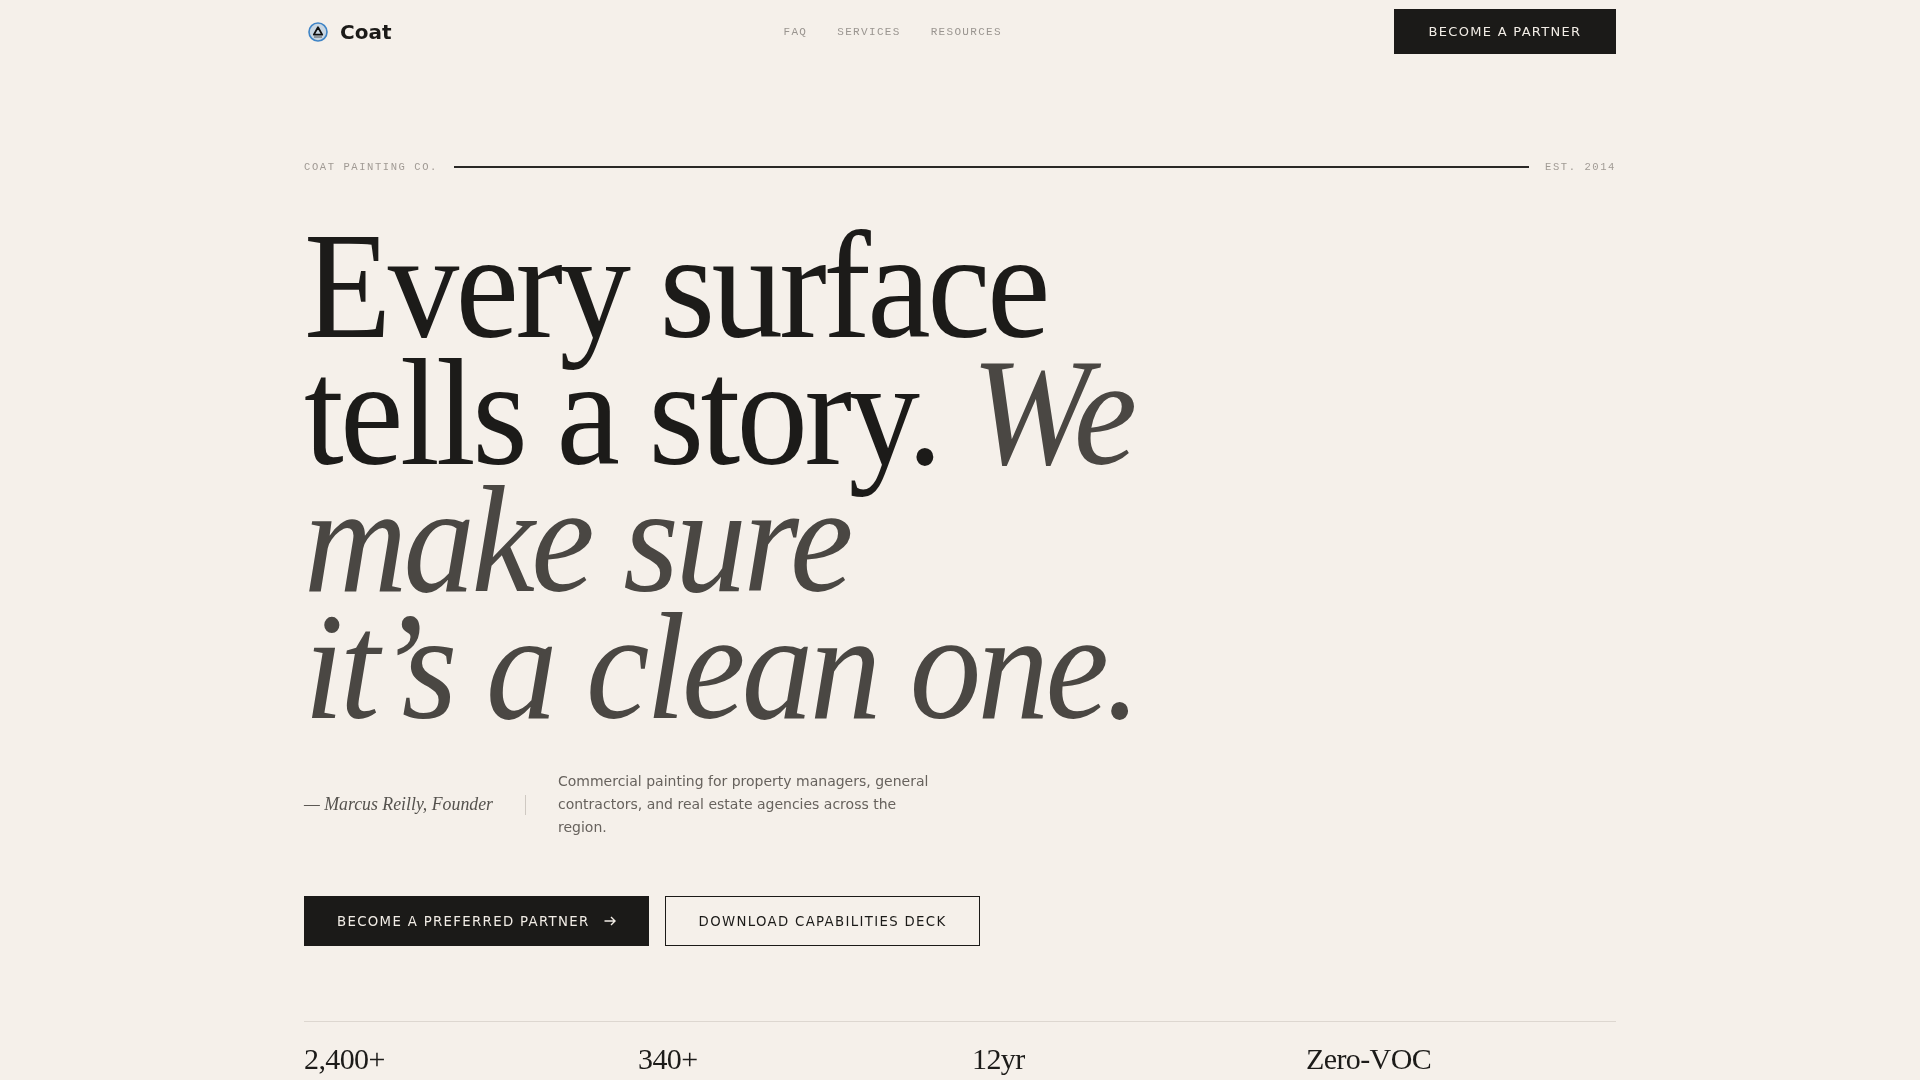  What do you see at coordinates (398, 804) in the screenshot?
I see `founder-attribution: — Marcus Reilly, Founder` at bounding box center [398, 804].